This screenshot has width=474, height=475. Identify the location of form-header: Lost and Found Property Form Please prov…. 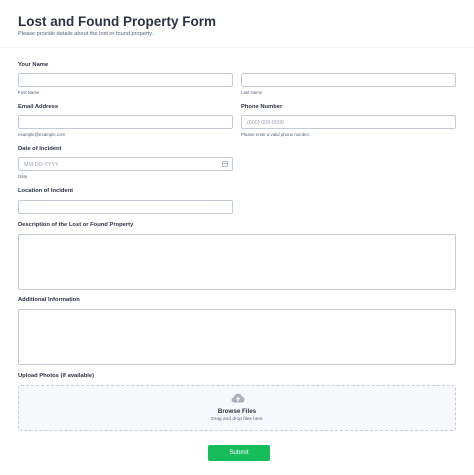
(237, 24).